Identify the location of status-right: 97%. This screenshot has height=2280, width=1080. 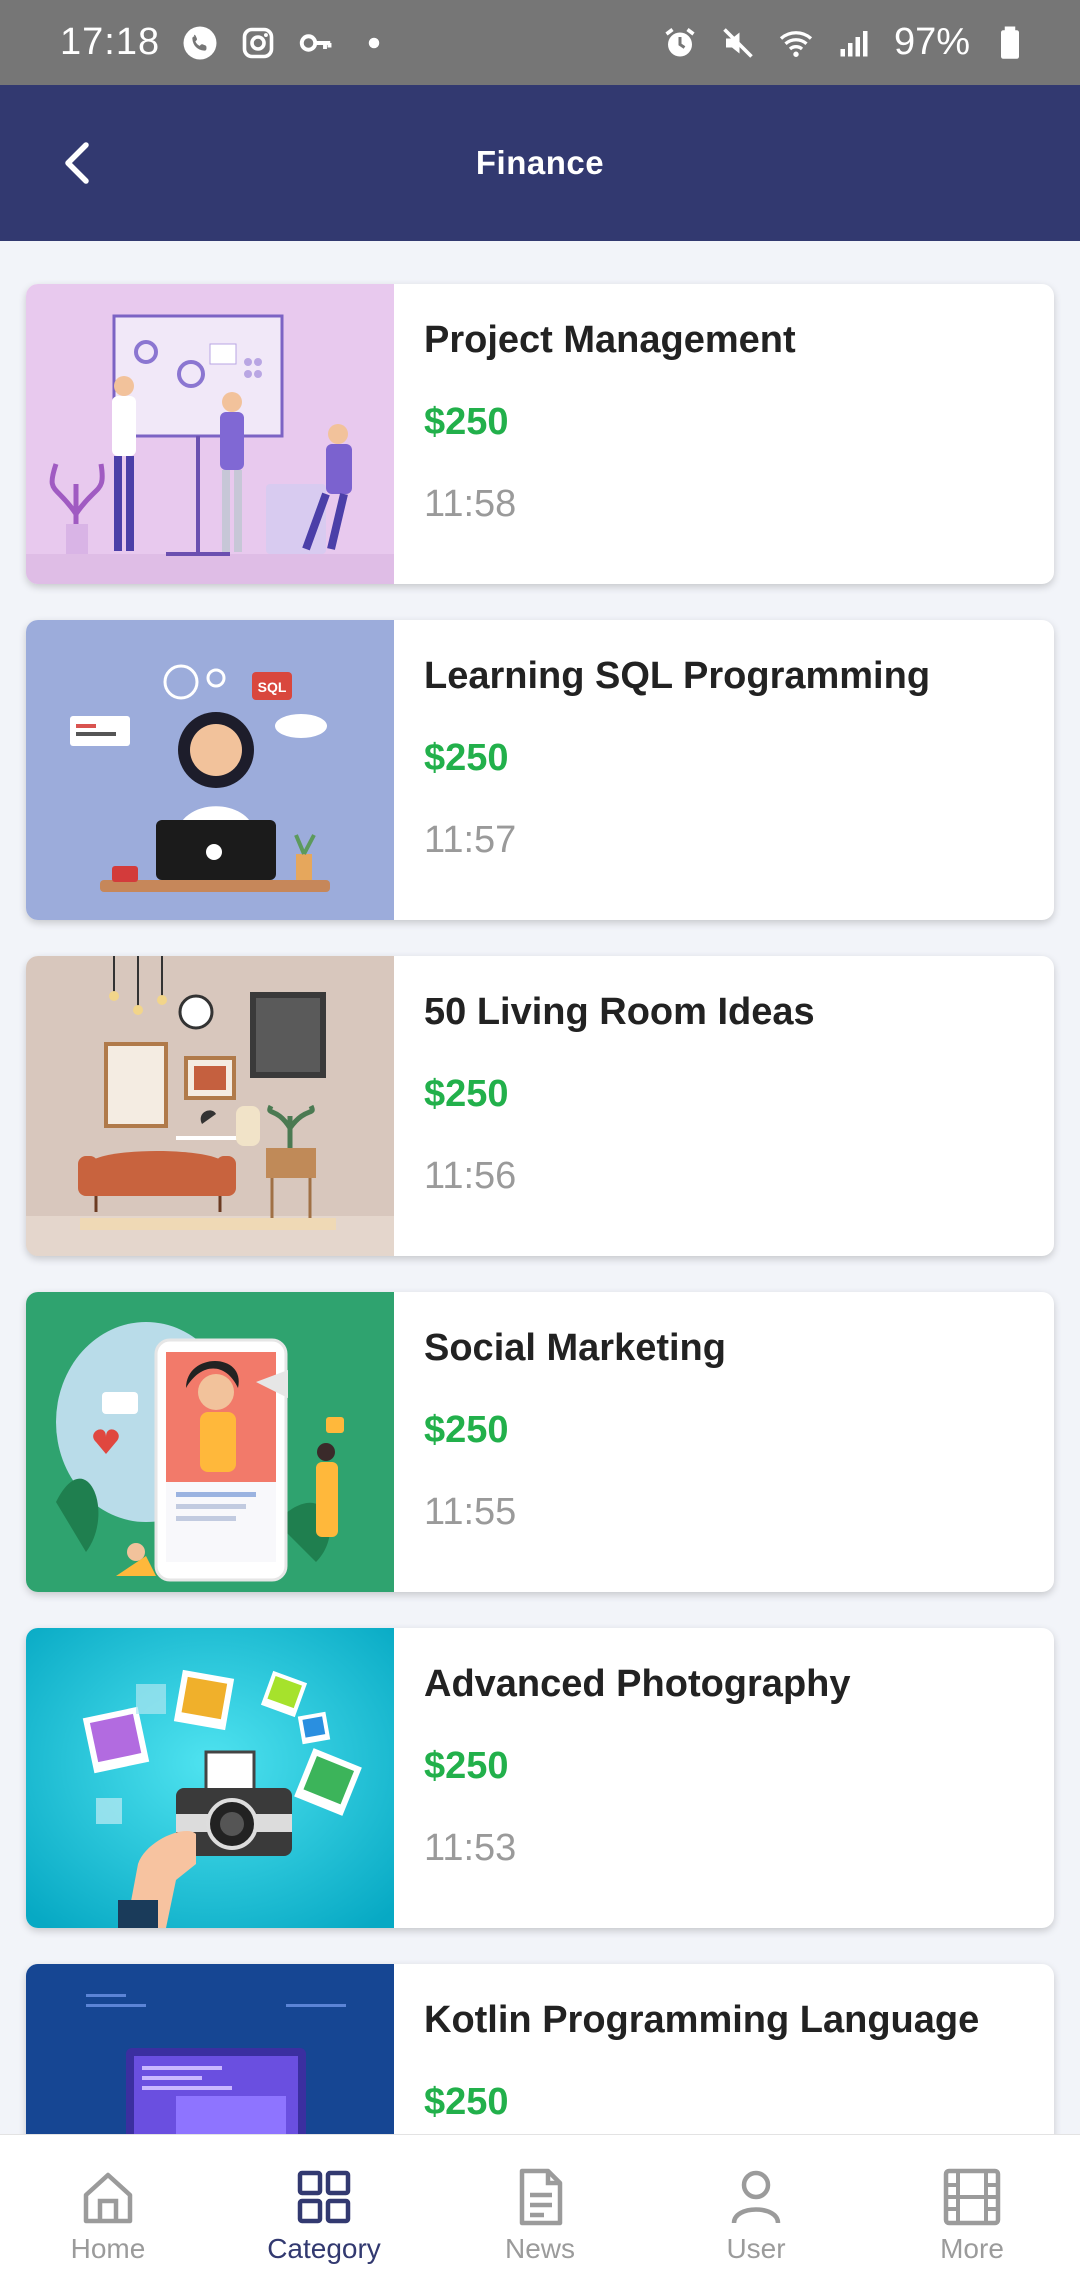
(845, 42).